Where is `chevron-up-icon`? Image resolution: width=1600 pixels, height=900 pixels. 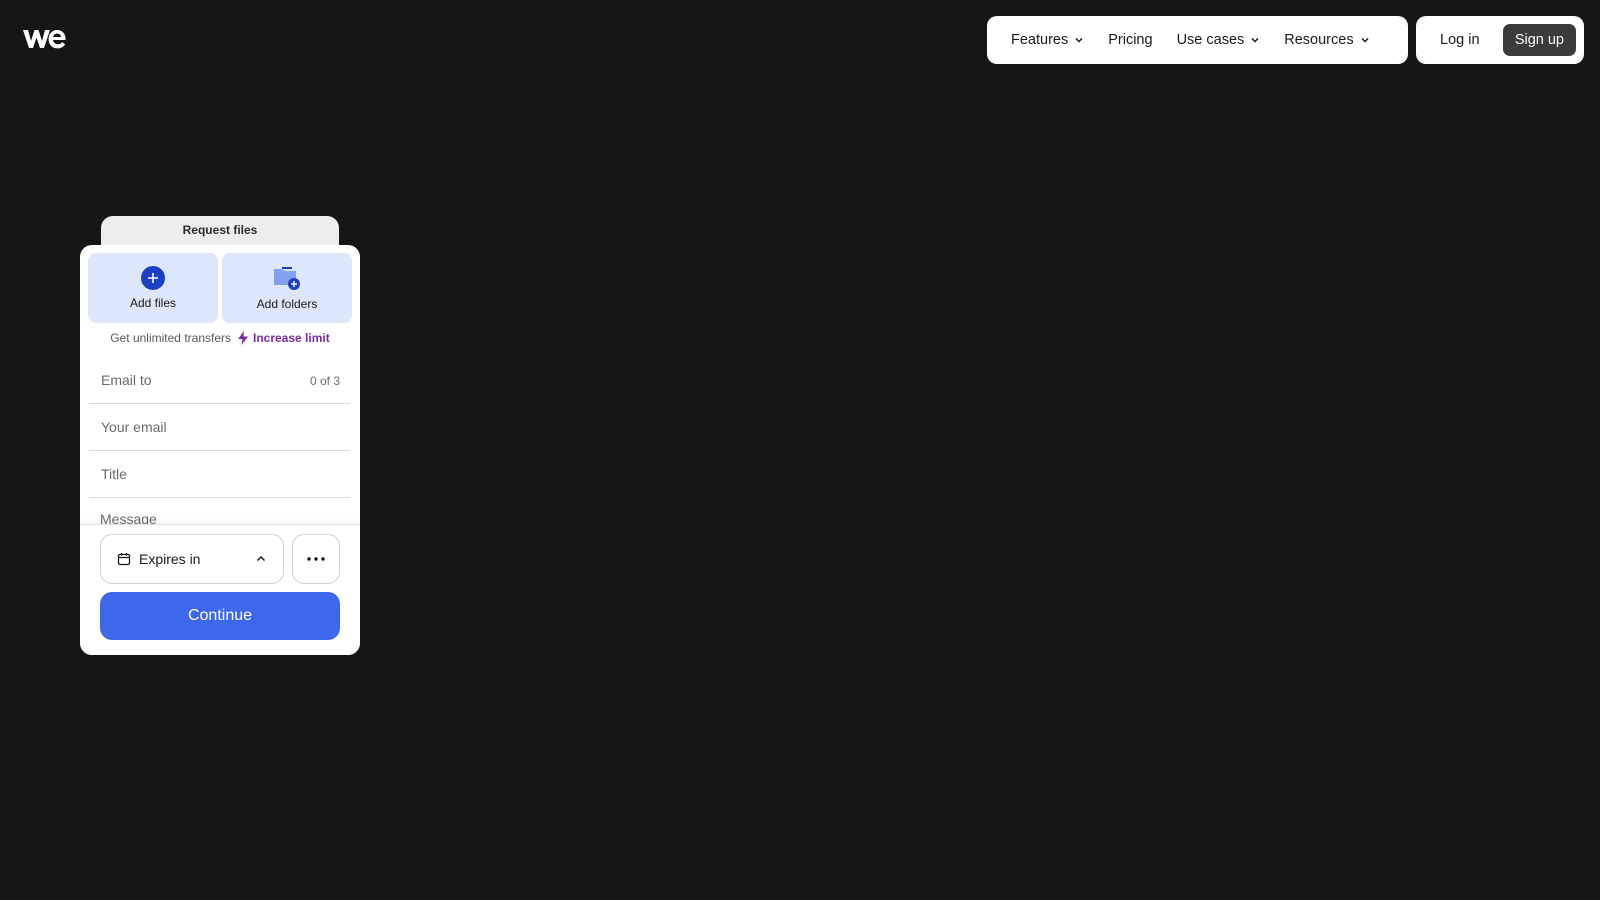 chevron-up-icon is located at coordinates (261, 558).